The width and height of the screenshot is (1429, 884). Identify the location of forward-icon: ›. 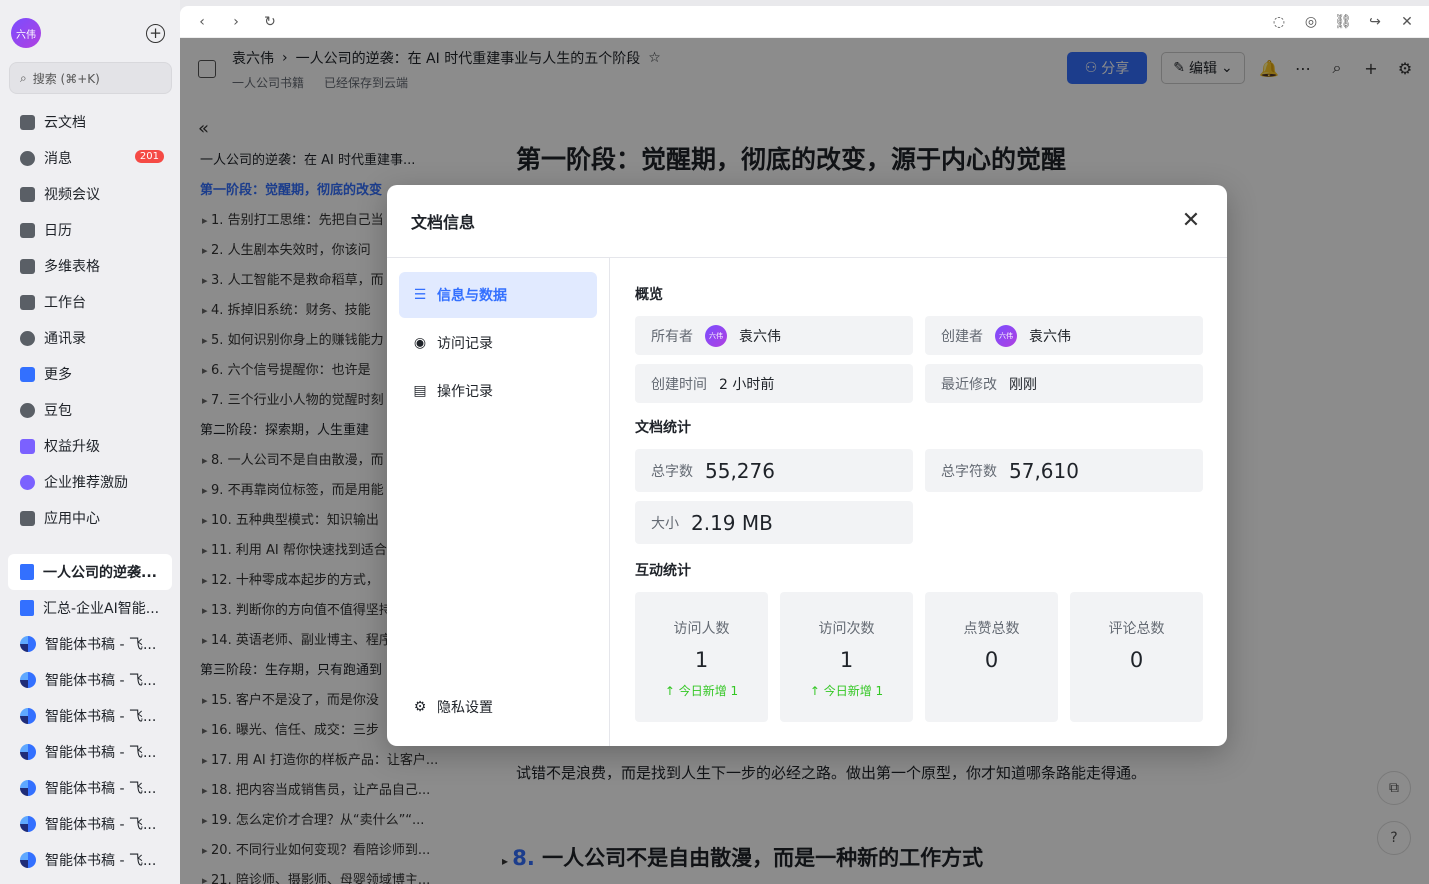
(236, 22).